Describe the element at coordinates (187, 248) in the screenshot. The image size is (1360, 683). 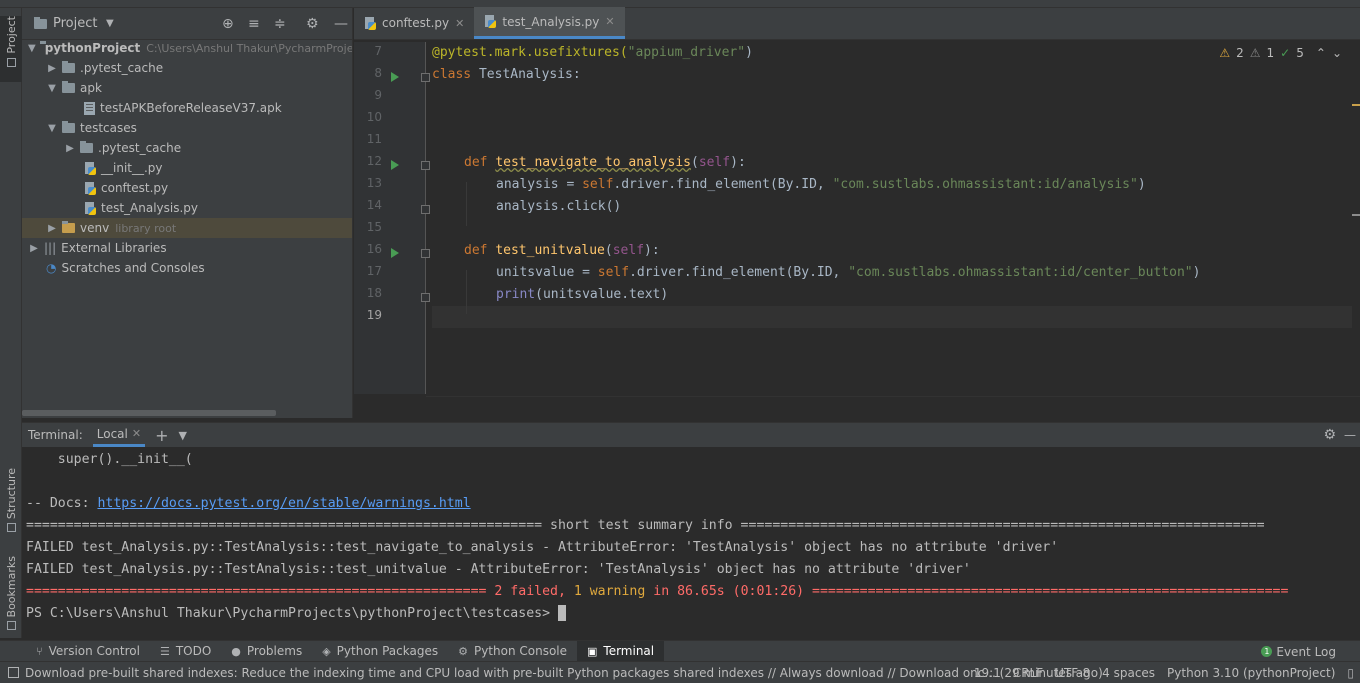
I see `tree-item-external-libraries: ▶ ||| External Libraries` at that location.